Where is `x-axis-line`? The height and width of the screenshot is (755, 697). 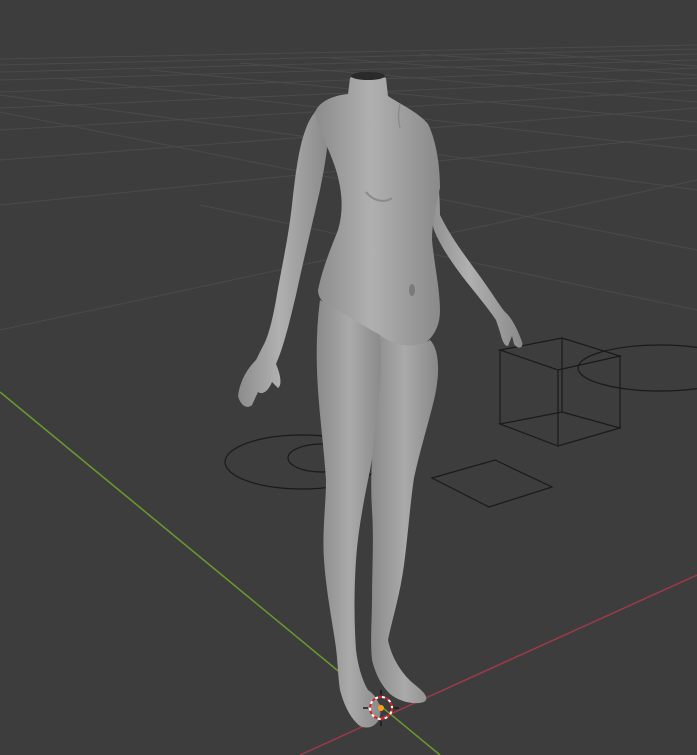 x-axis-line is located at coordinates (498, 664).